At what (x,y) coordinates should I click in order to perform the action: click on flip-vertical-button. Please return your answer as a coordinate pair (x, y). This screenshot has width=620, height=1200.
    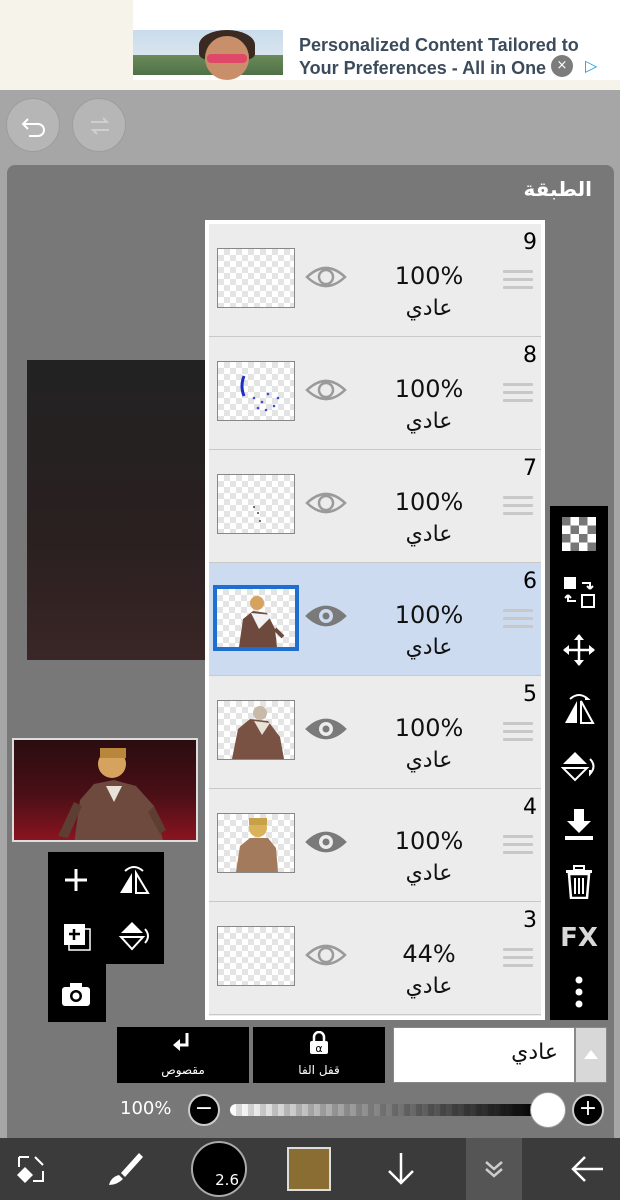
    Looking at the image, I should click on (134, 936).